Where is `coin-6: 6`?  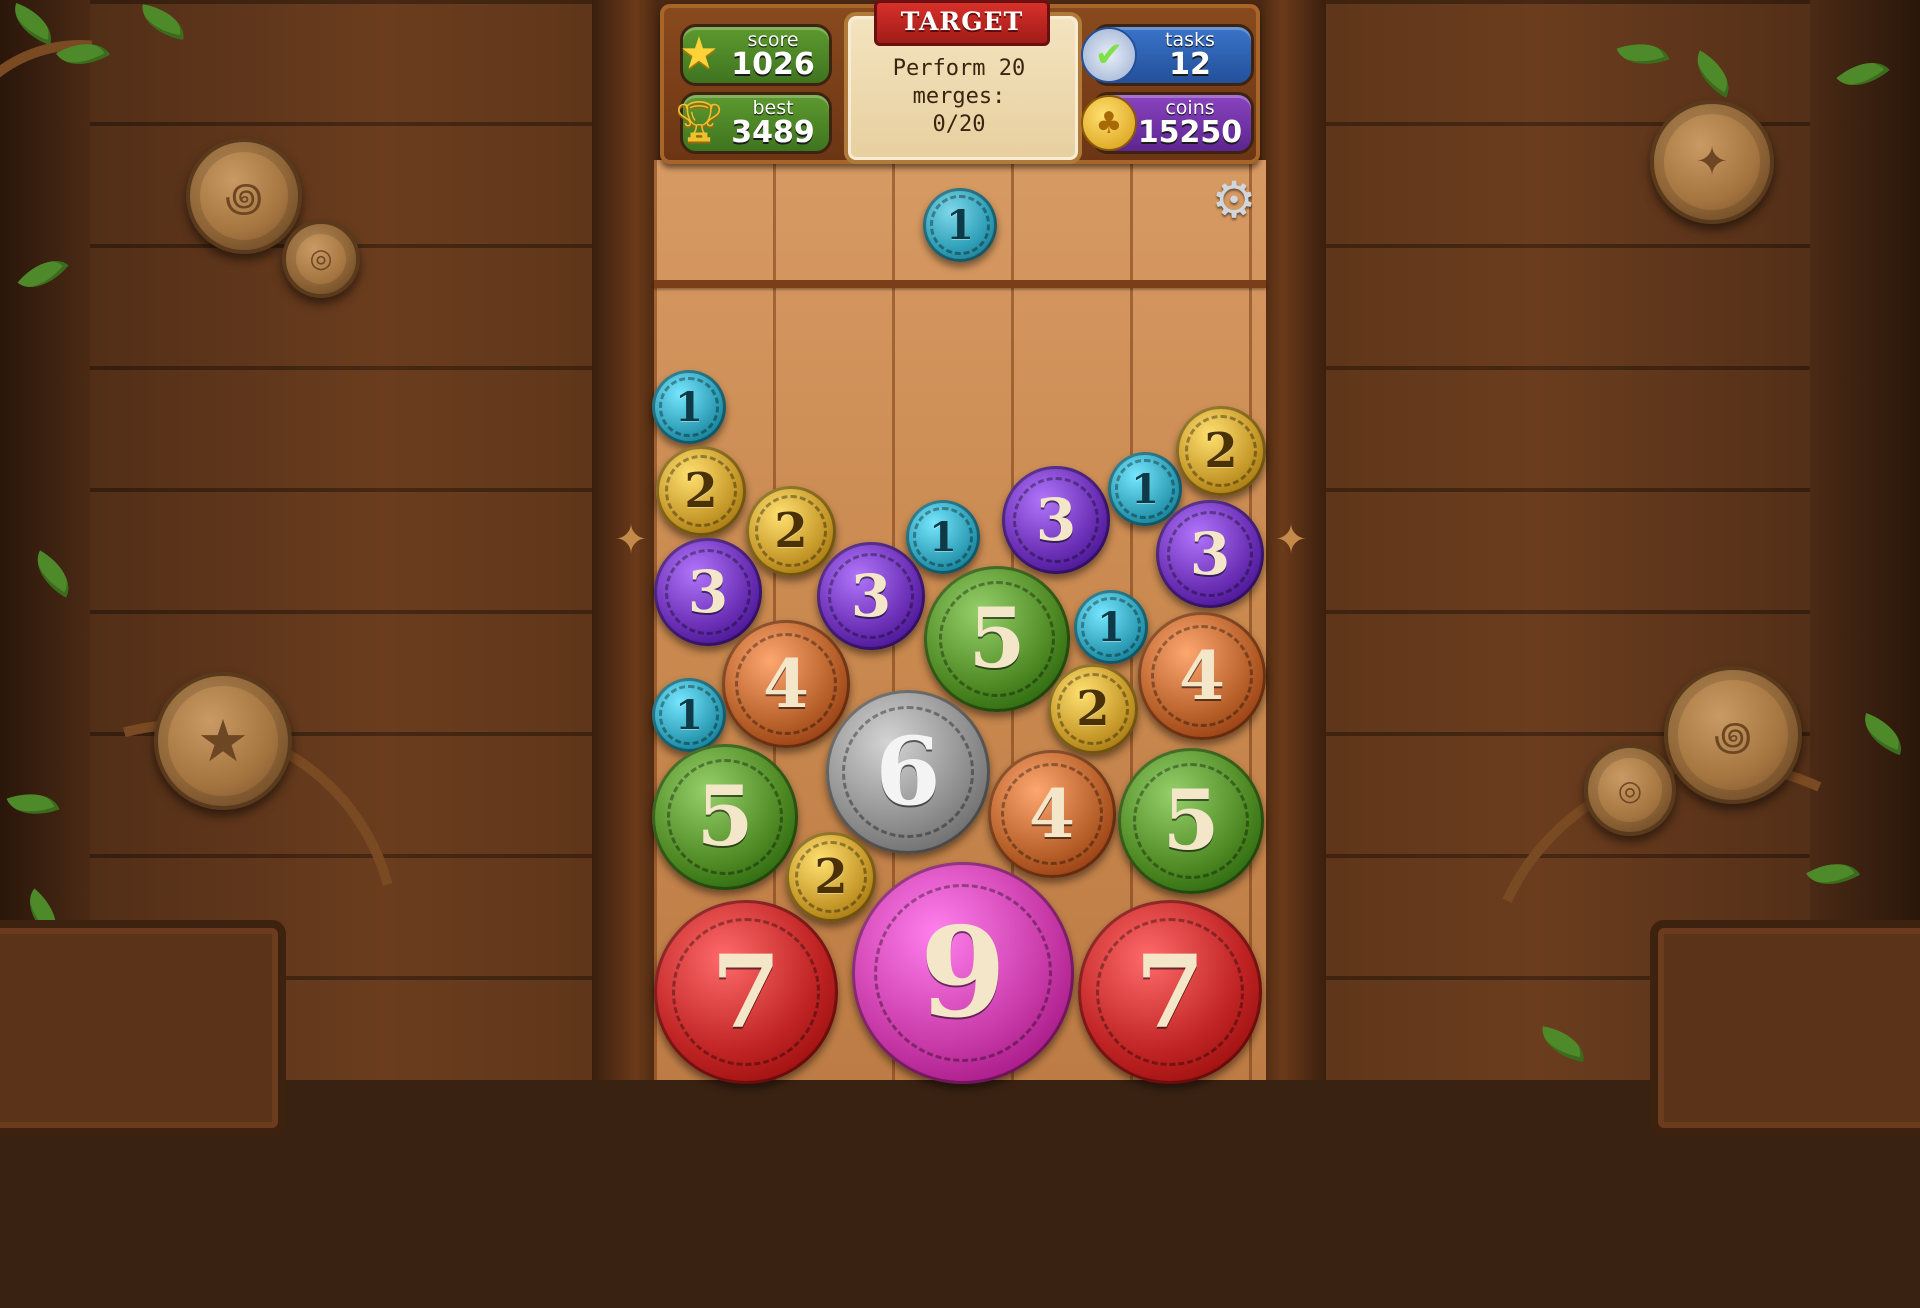 coin-6: 6 is located at coordinates (908, 772).